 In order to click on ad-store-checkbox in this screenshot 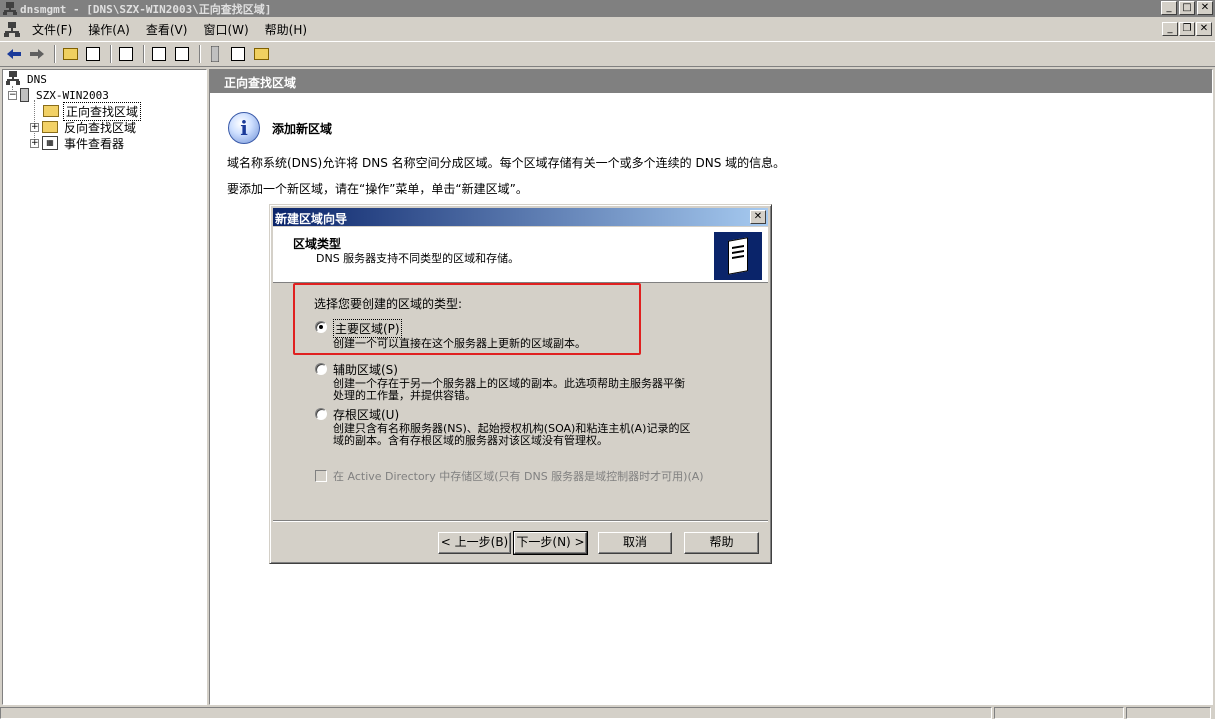, I will do `click(321, 476)`.